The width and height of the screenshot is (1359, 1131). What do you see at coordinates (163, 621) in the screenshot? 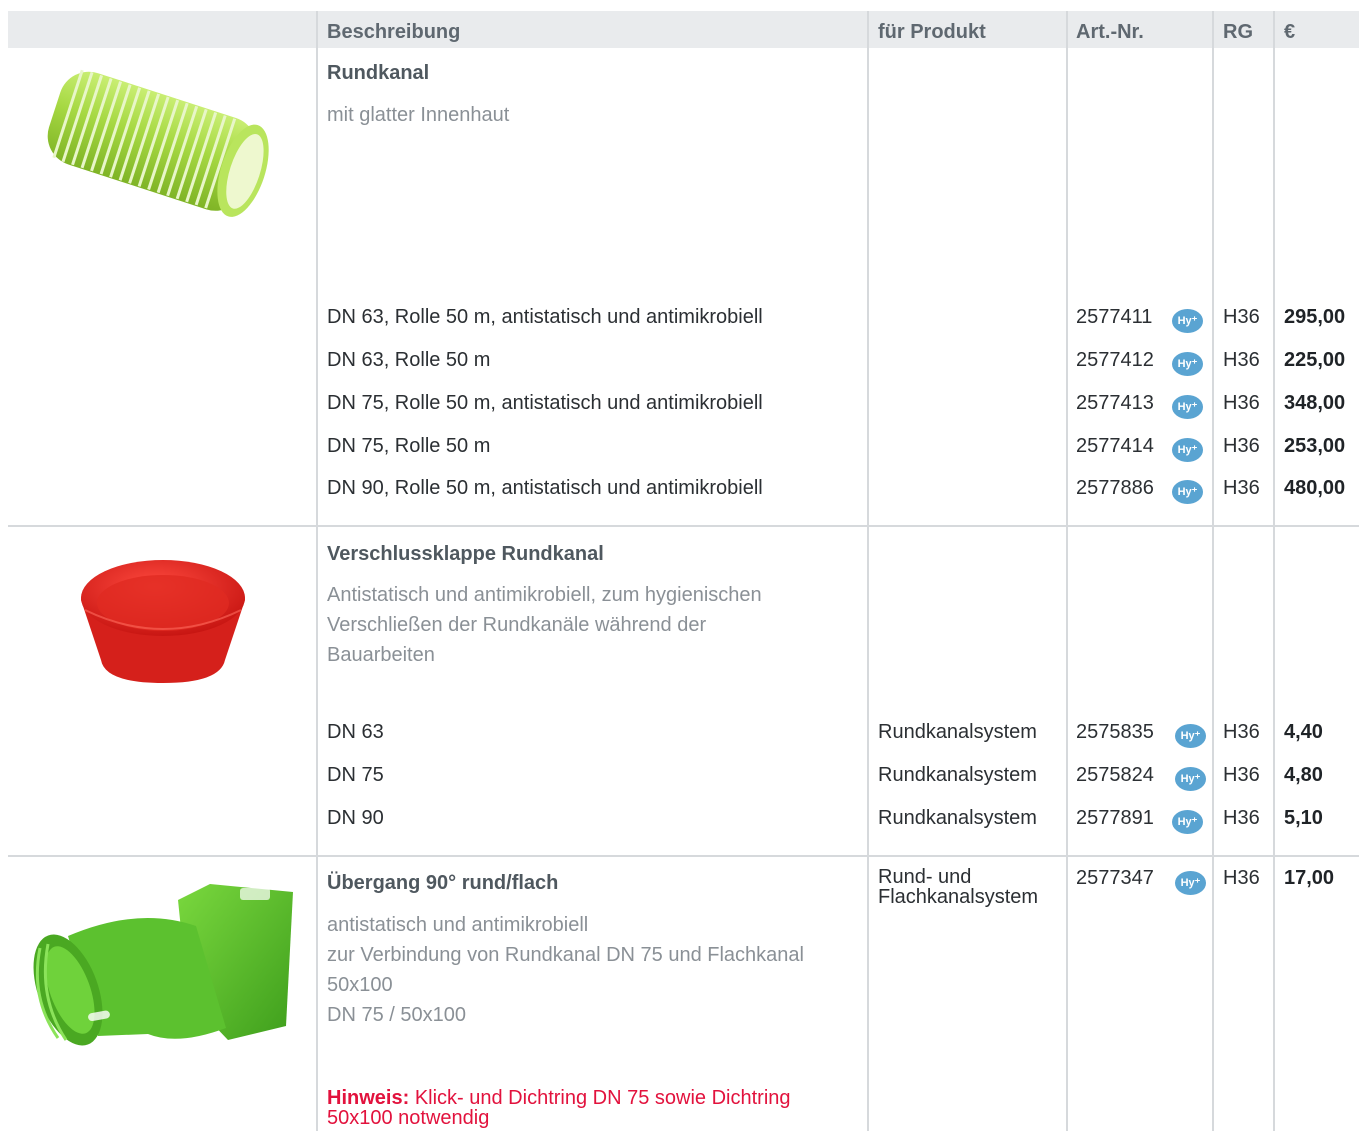
I see `red-cap-image` at bounding box center [163, 621].